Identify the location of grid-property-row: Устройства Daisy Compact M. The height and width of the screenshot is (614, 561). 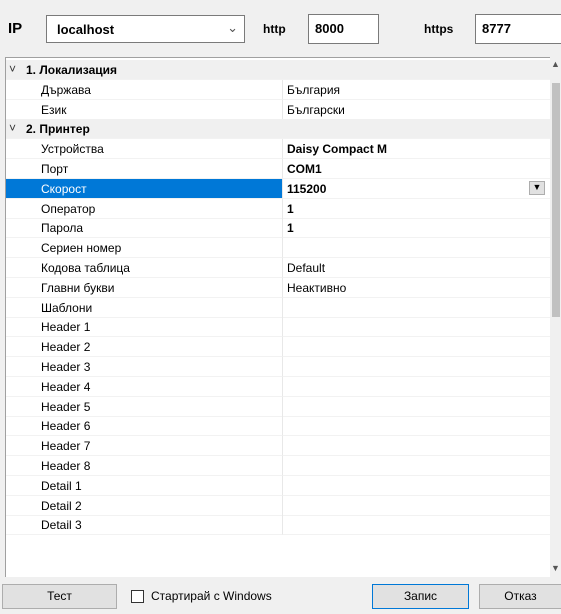
(278, 149).